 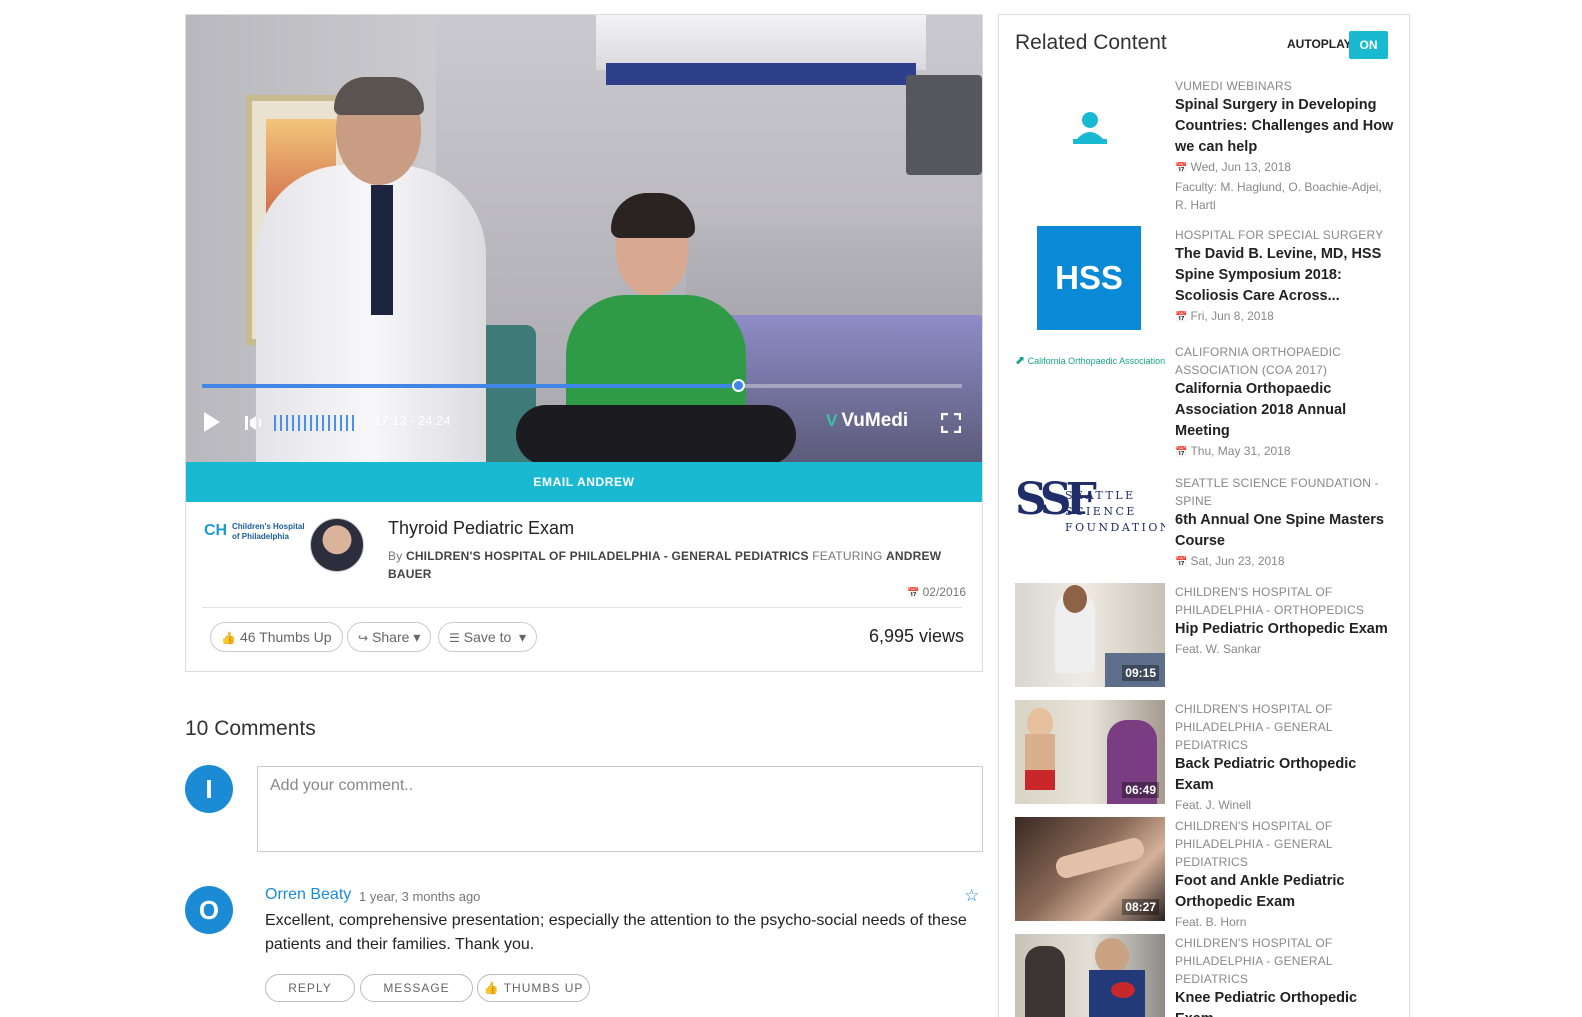 What do you see at coordinates (1285, 531) in the screenshot?
I see `related-title-link: 6th Annual One Spine Masters Course` at bounding box center [1285, 531].